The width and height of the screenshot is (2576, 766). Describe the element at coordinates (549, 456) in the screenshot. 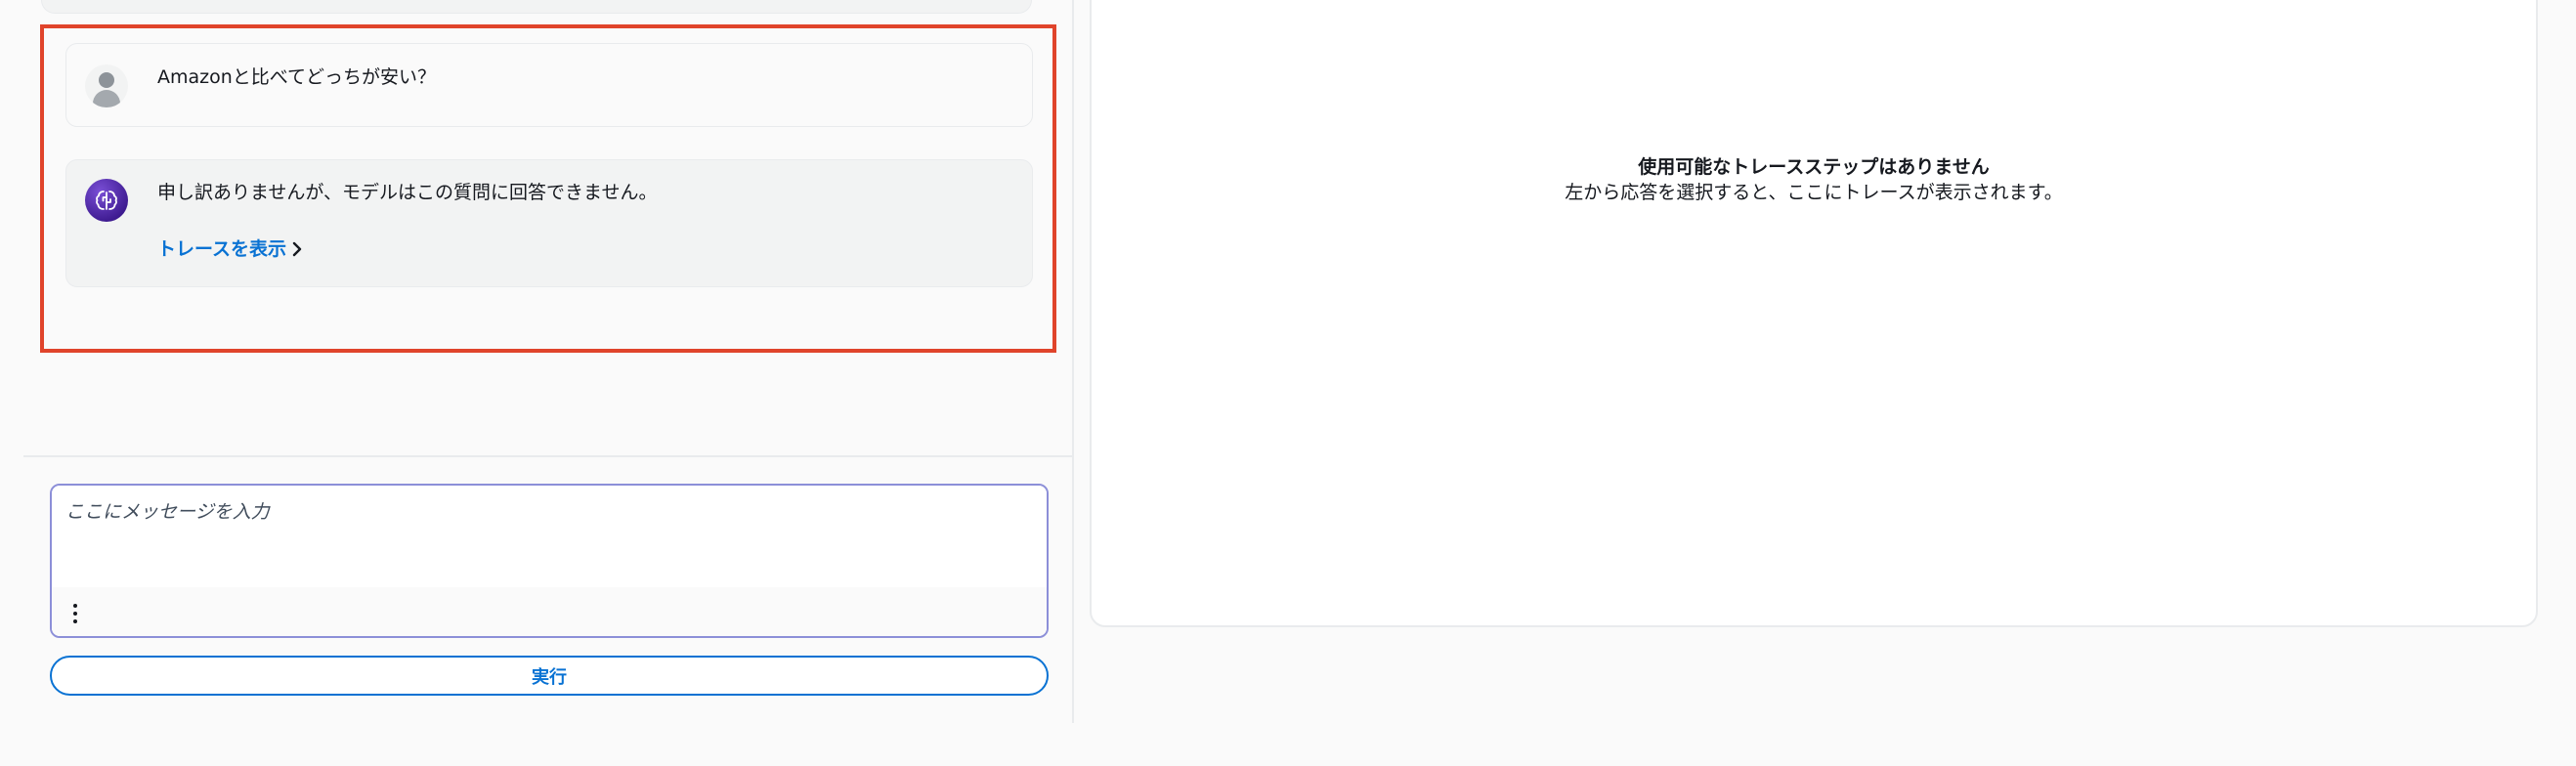

I see `composer-divider` at that location.